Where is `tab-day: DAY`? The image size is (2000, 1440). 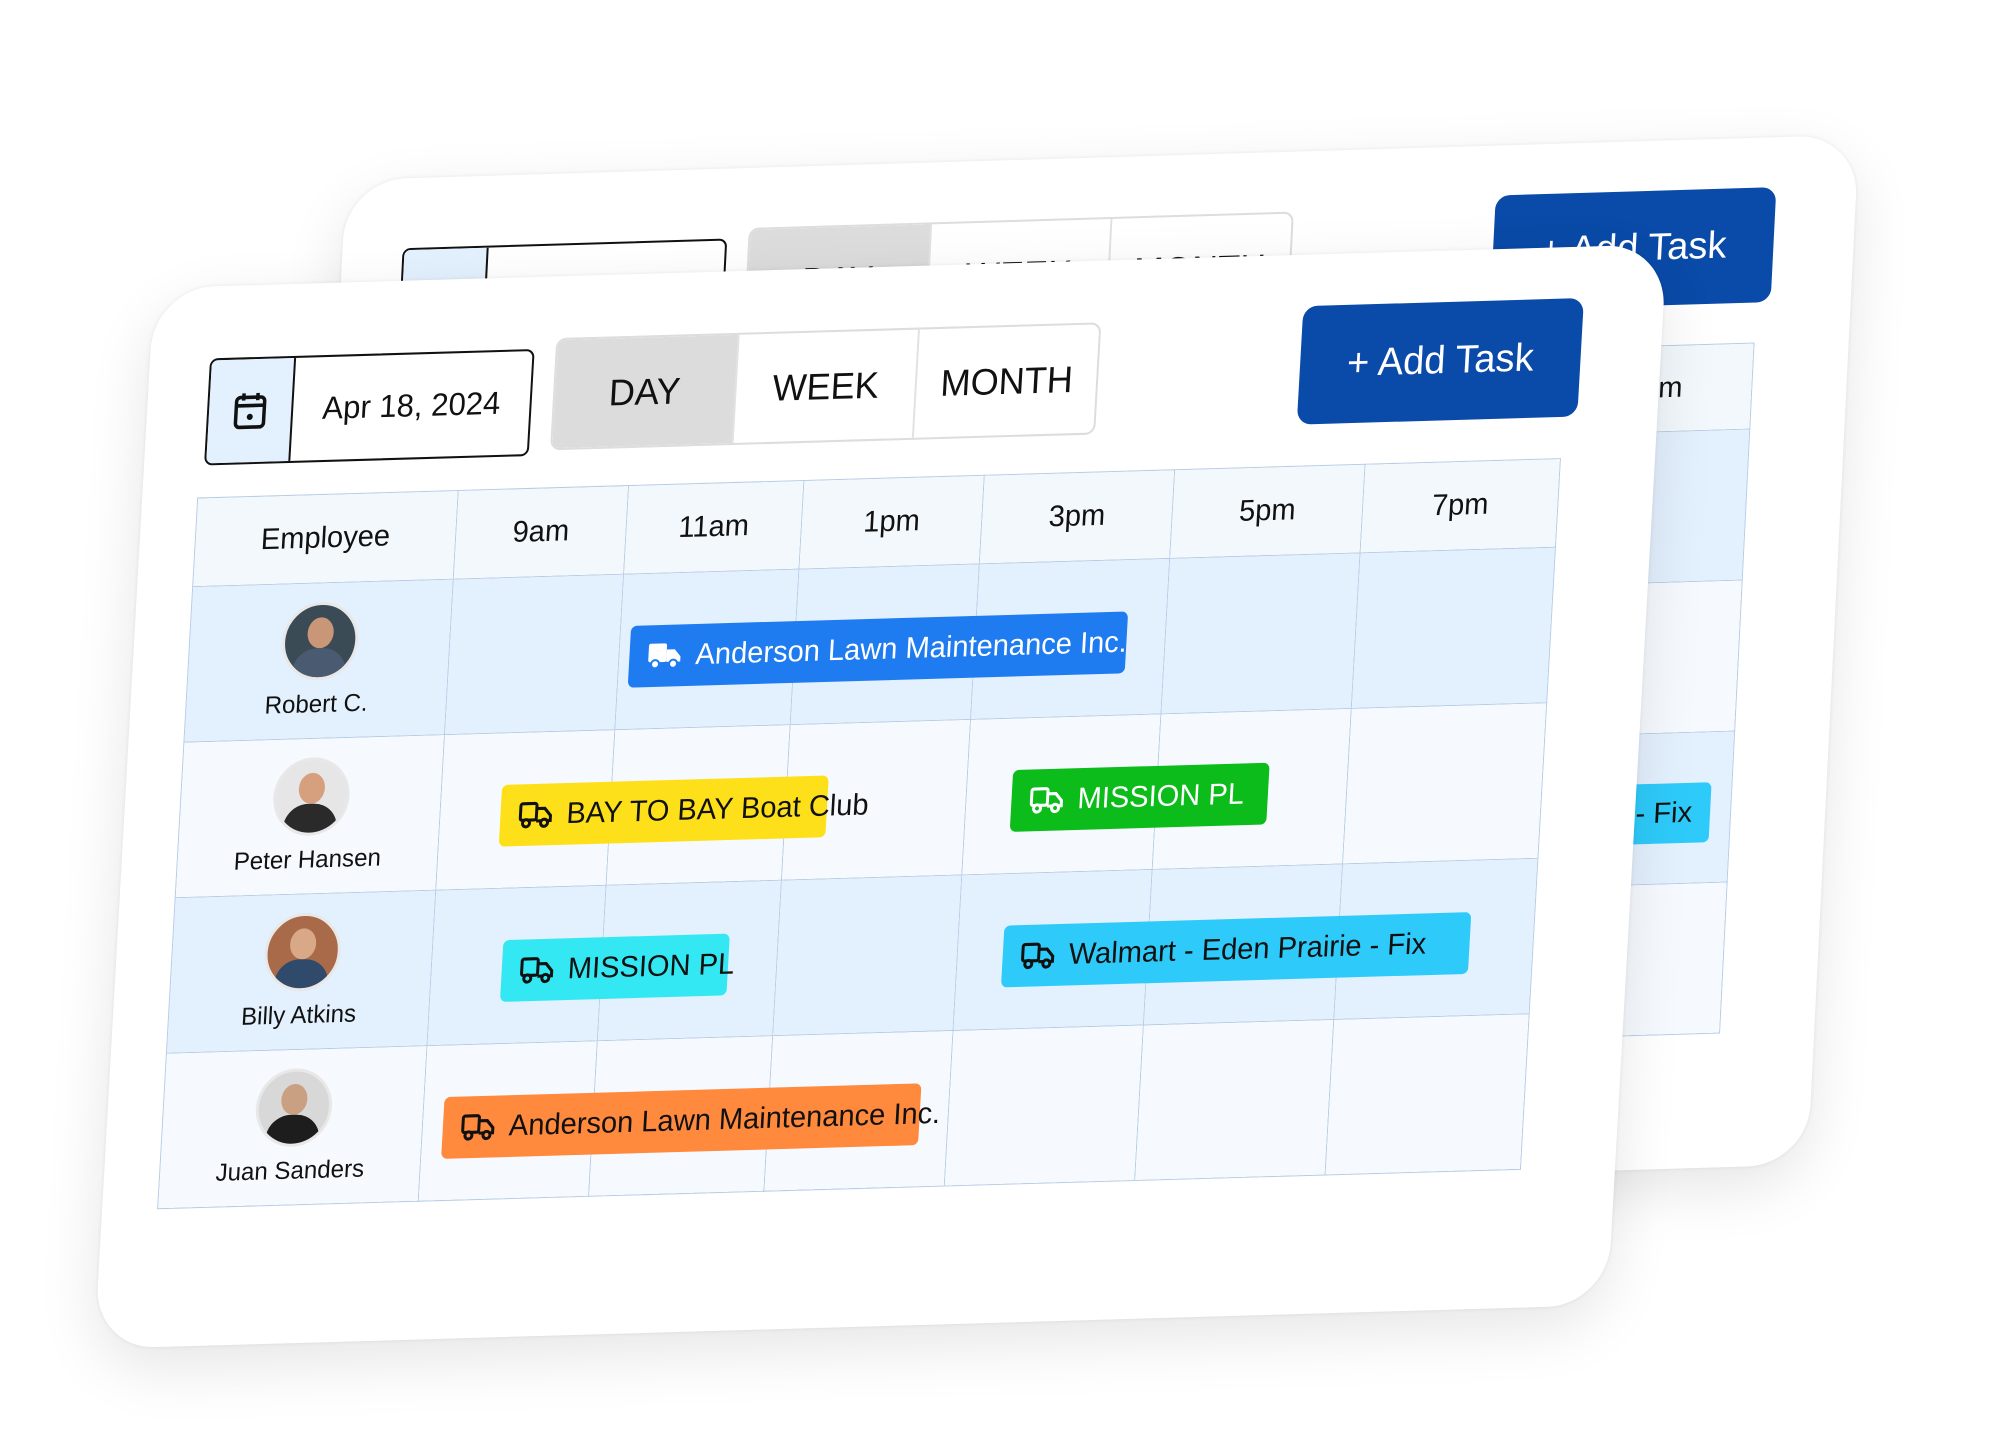
tab-day: DAY is located at coordinates (646, 391).